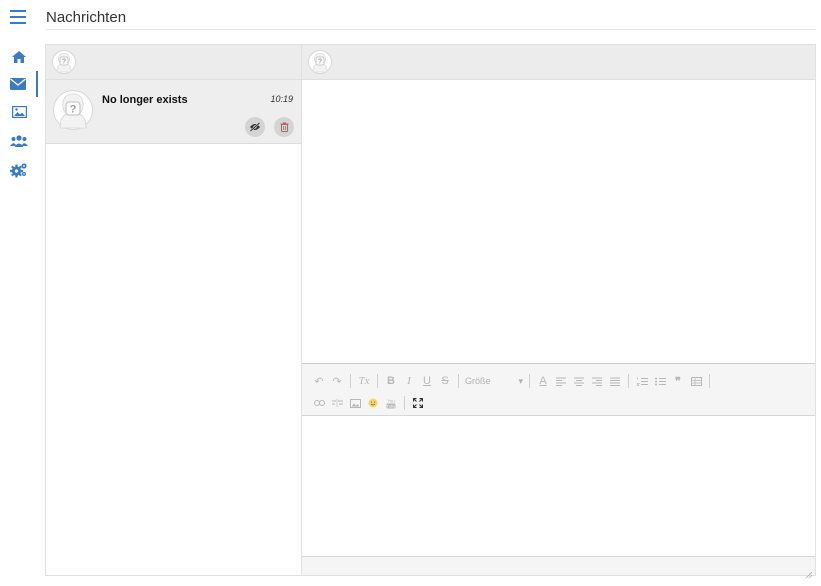 This screenshot has width=821, height=586. What do you see at coordinates (355, 403) in the screenshot?
I see `insert-image-icon` at bounding box center [355, 403].